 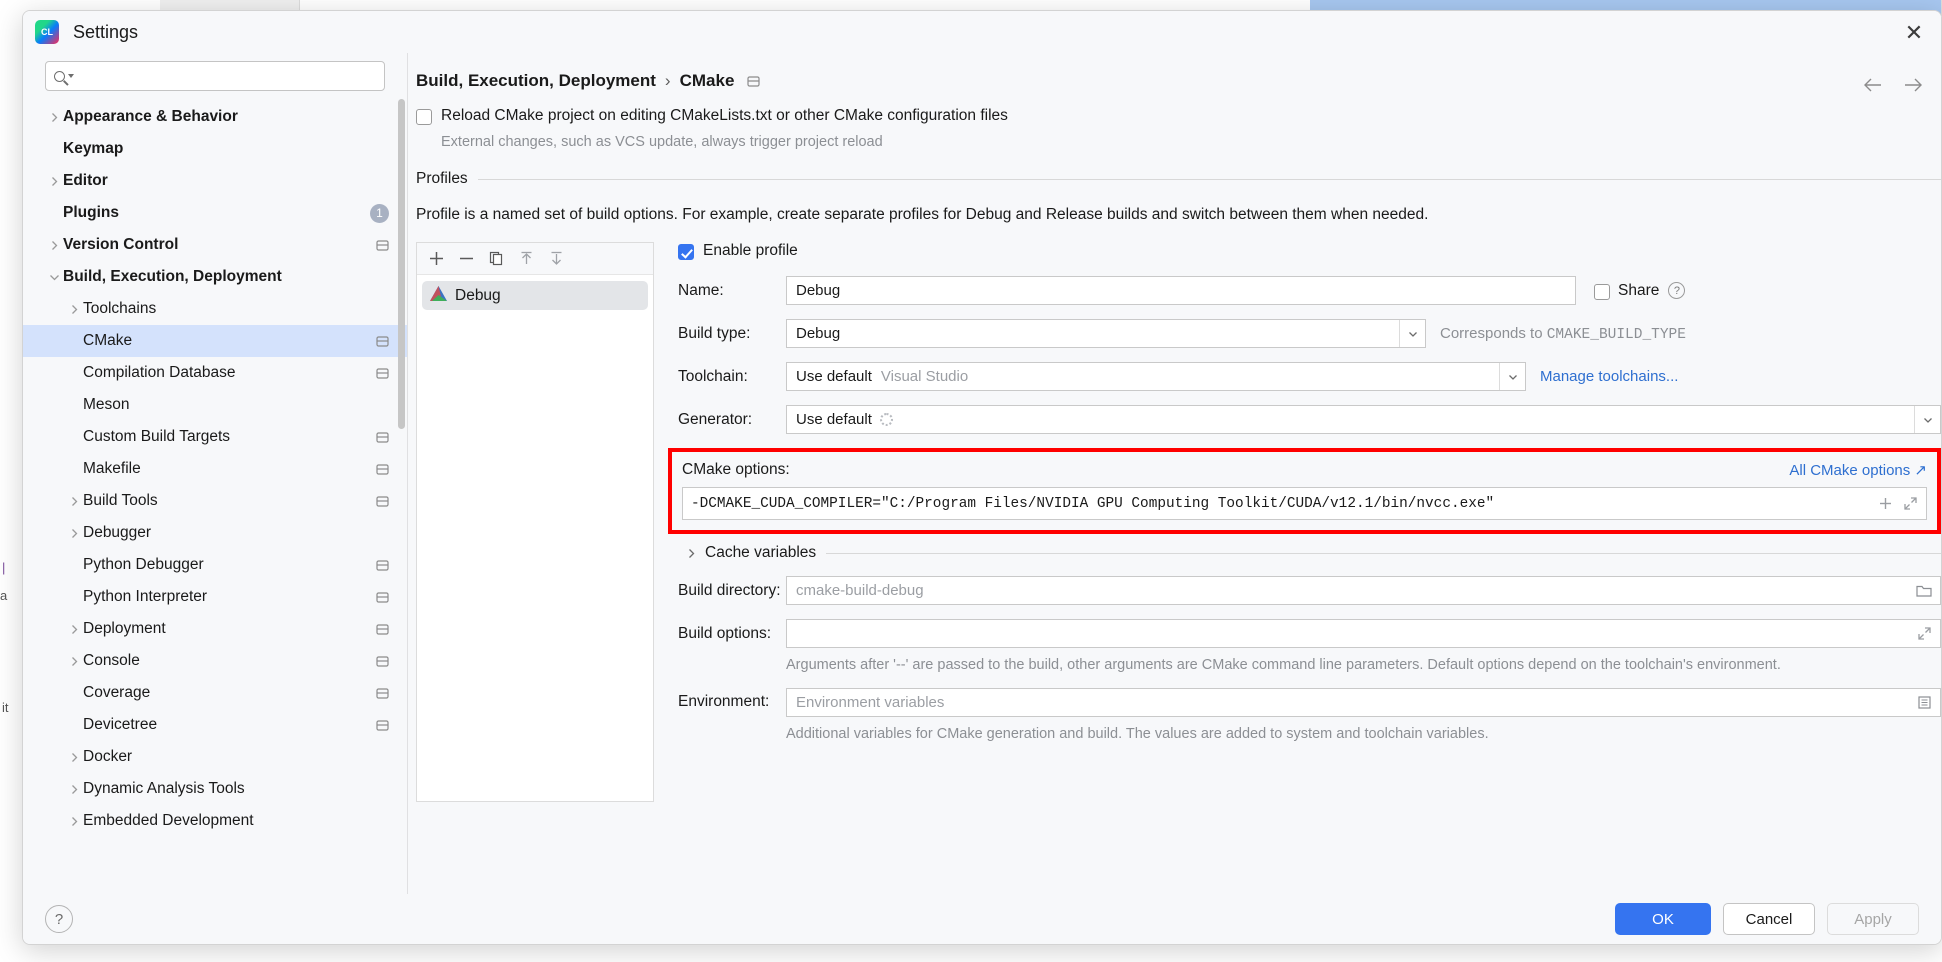 What do you see at coordinates (215, 309) in the screenshot?
I see `sidebar-item-toolchains: Toolchains` at bounding box center [215, 309].